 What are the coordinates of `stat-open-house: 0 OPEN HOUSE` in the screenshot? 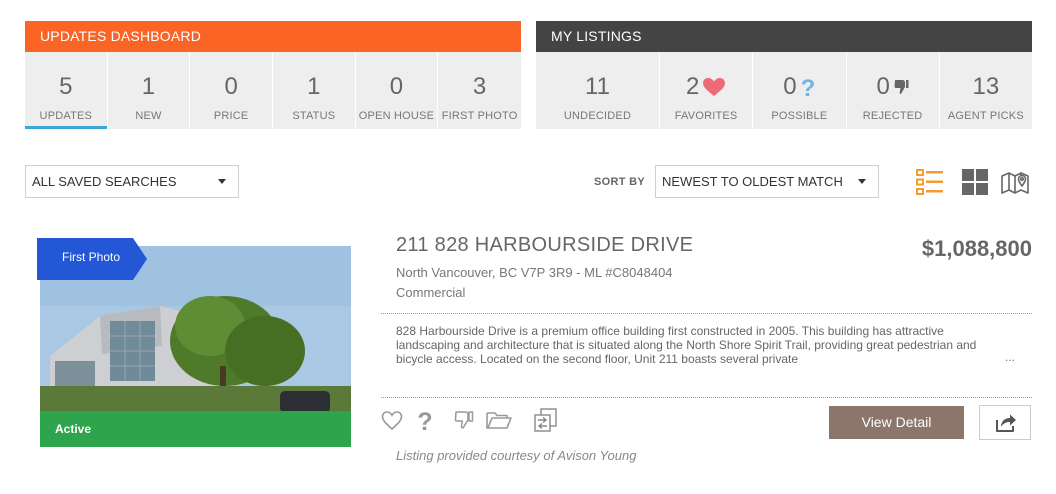 It's located at (397, 90).